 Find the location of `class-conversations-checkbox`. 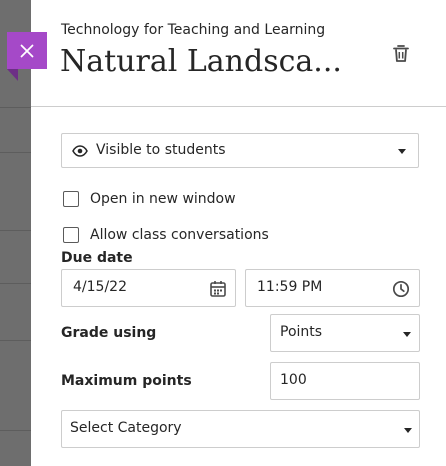

class-conversations-checkbox is located at coordinates (71, 235).